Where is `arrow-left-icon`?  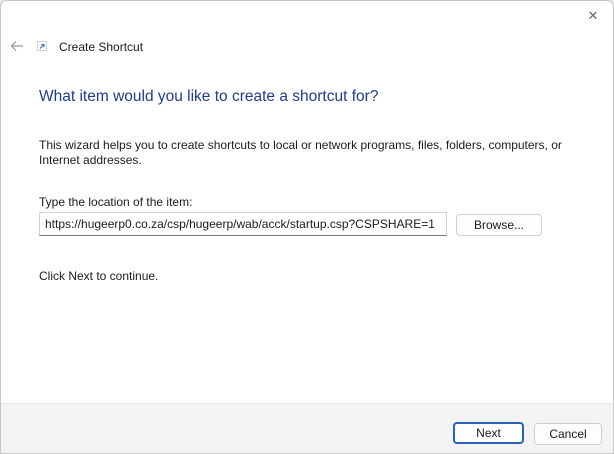
arrow-left-icon is located at coordinates (16, 46).